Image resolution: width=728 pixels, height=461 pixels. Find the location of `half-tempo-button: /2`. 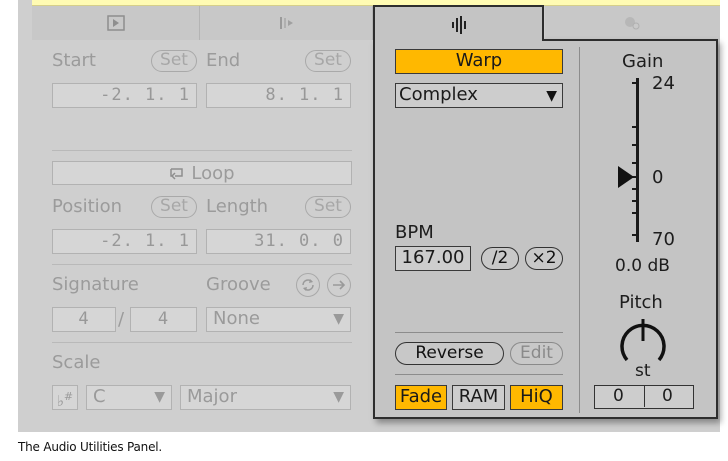

half-tempo-button: /2 is located at coordinates (500, 258).